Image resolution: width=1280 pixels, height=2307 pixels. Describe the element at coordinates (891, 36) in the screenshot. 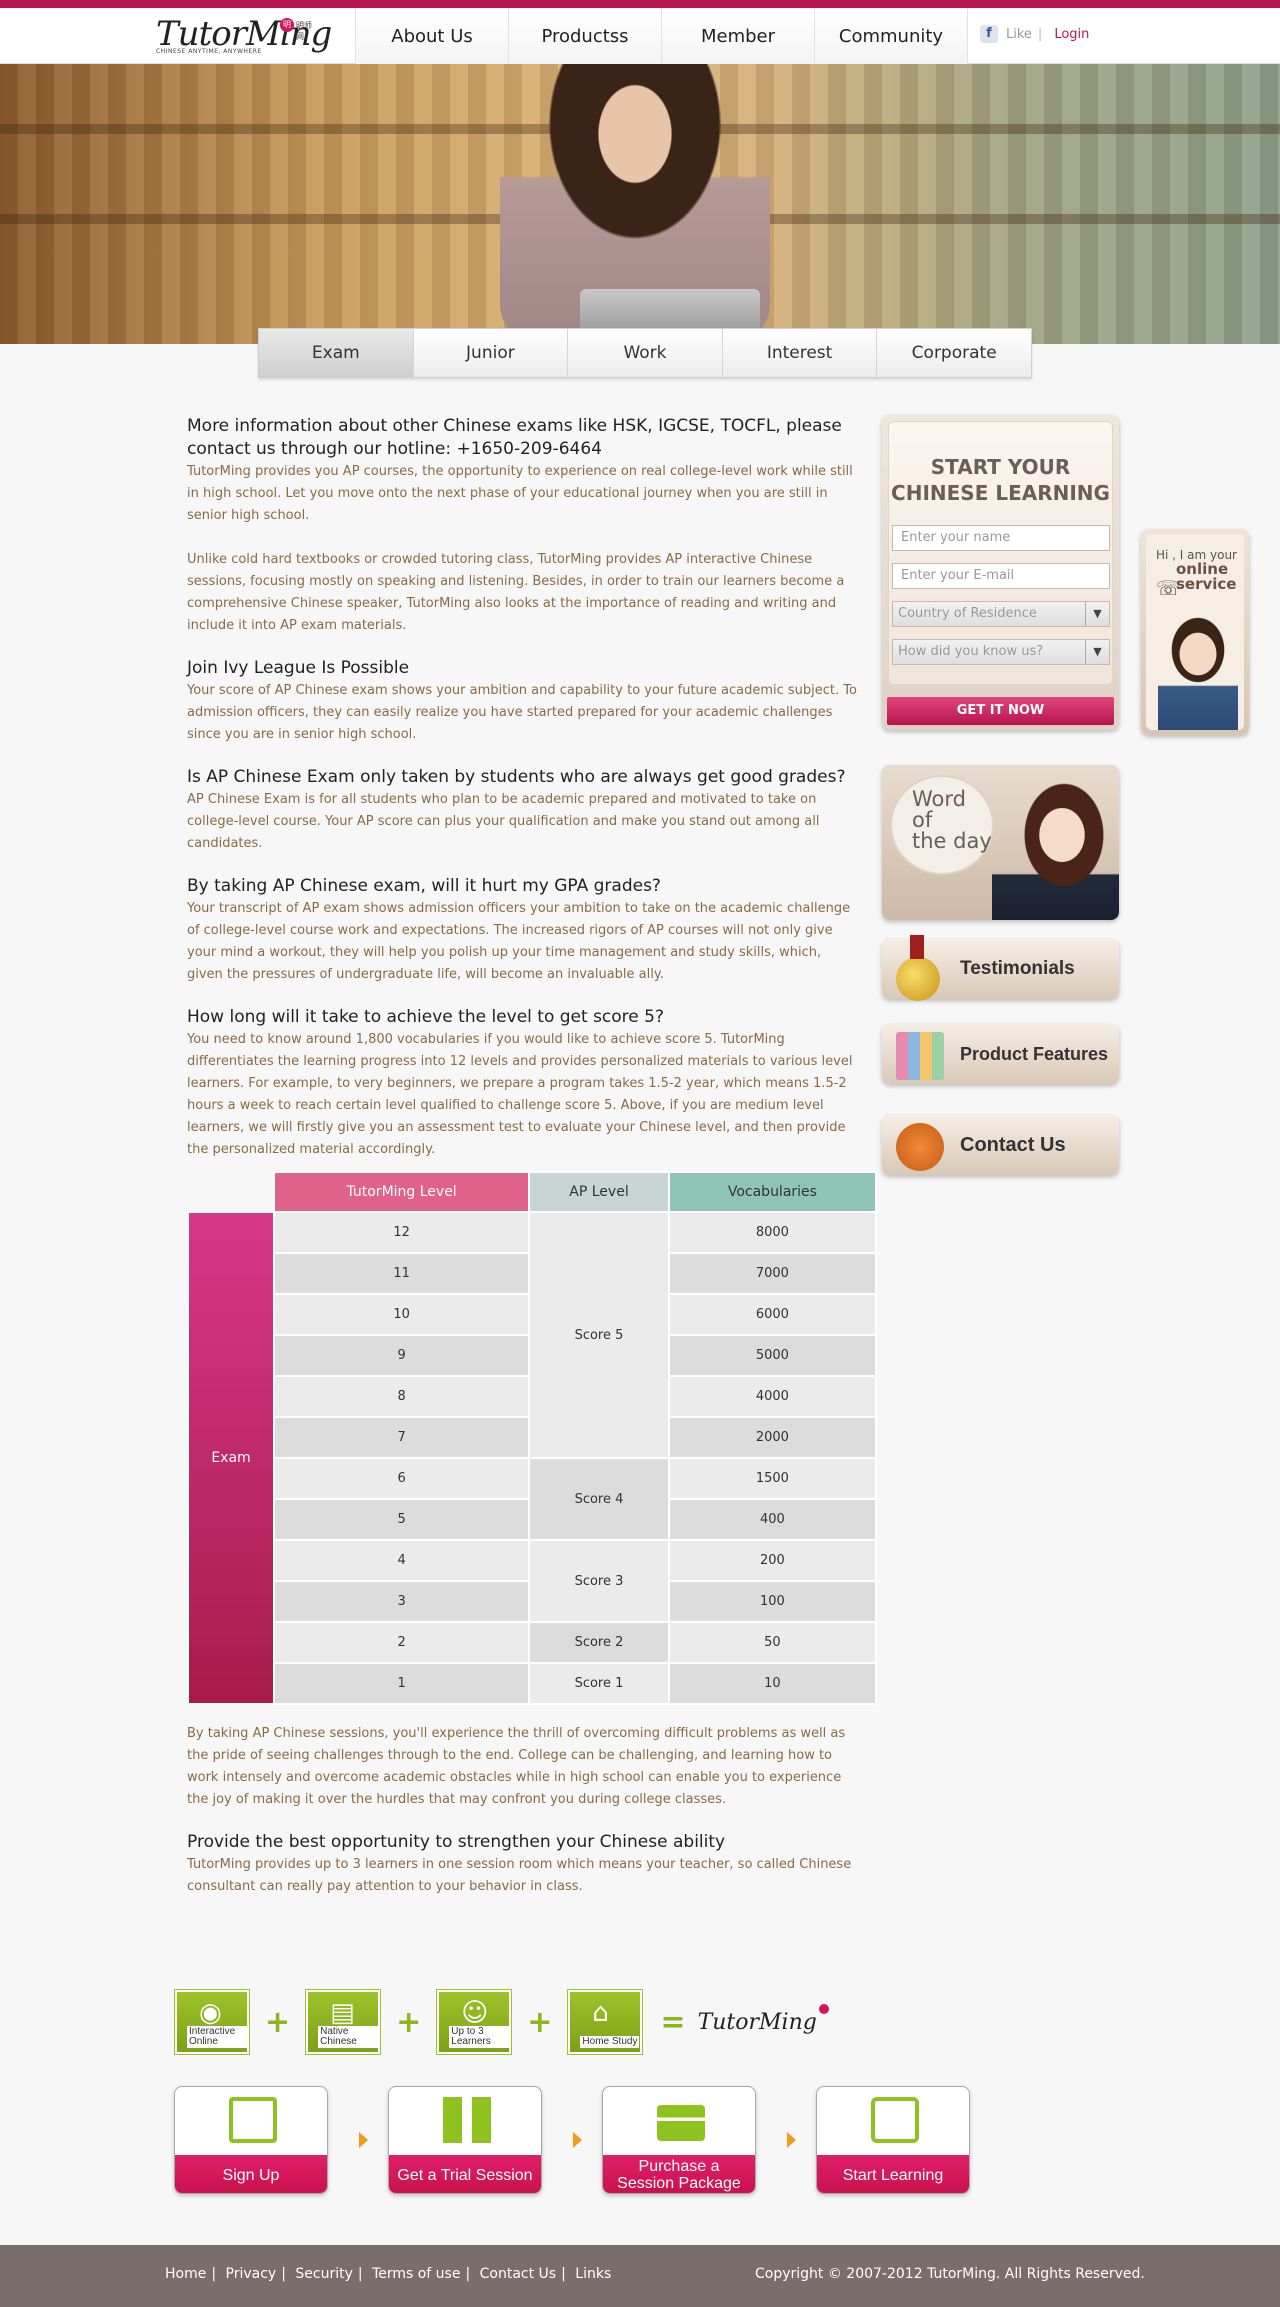

I see `nav-community: Community` at that location.